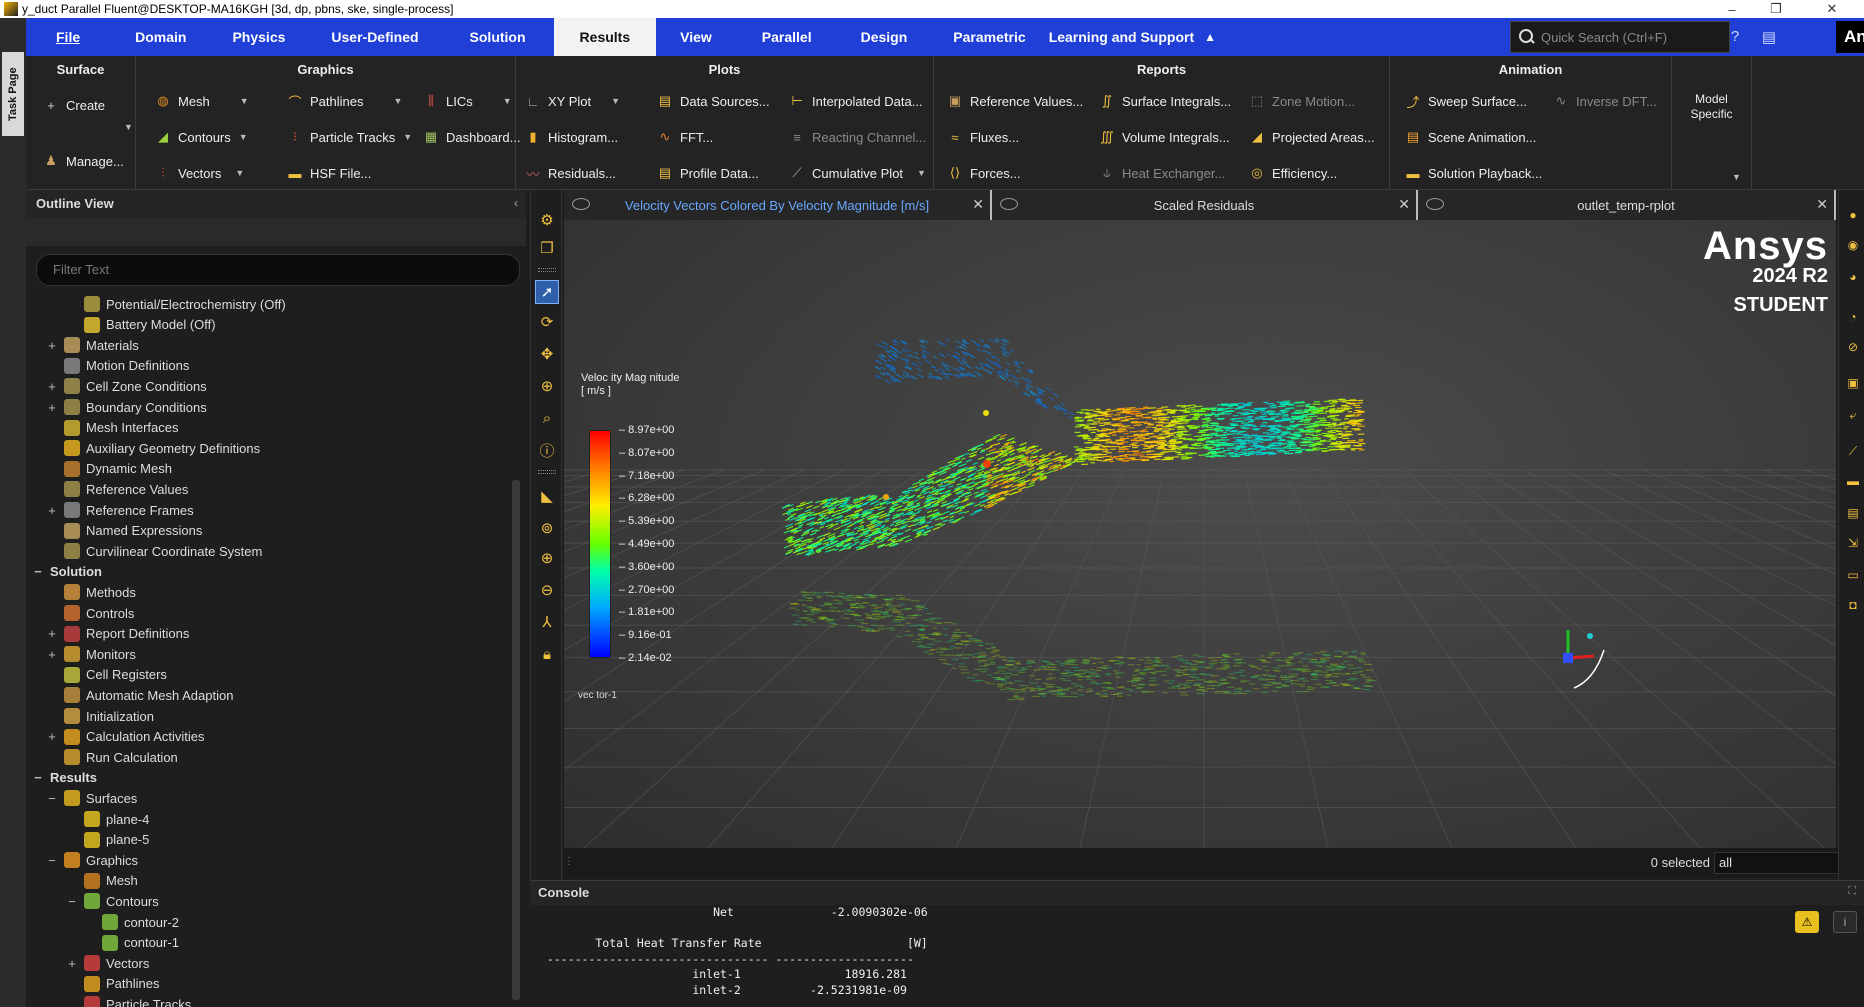  Describe the element at coordinates (547, 292) in the screenshot. I see `pointer-icon: ➚` at that location.